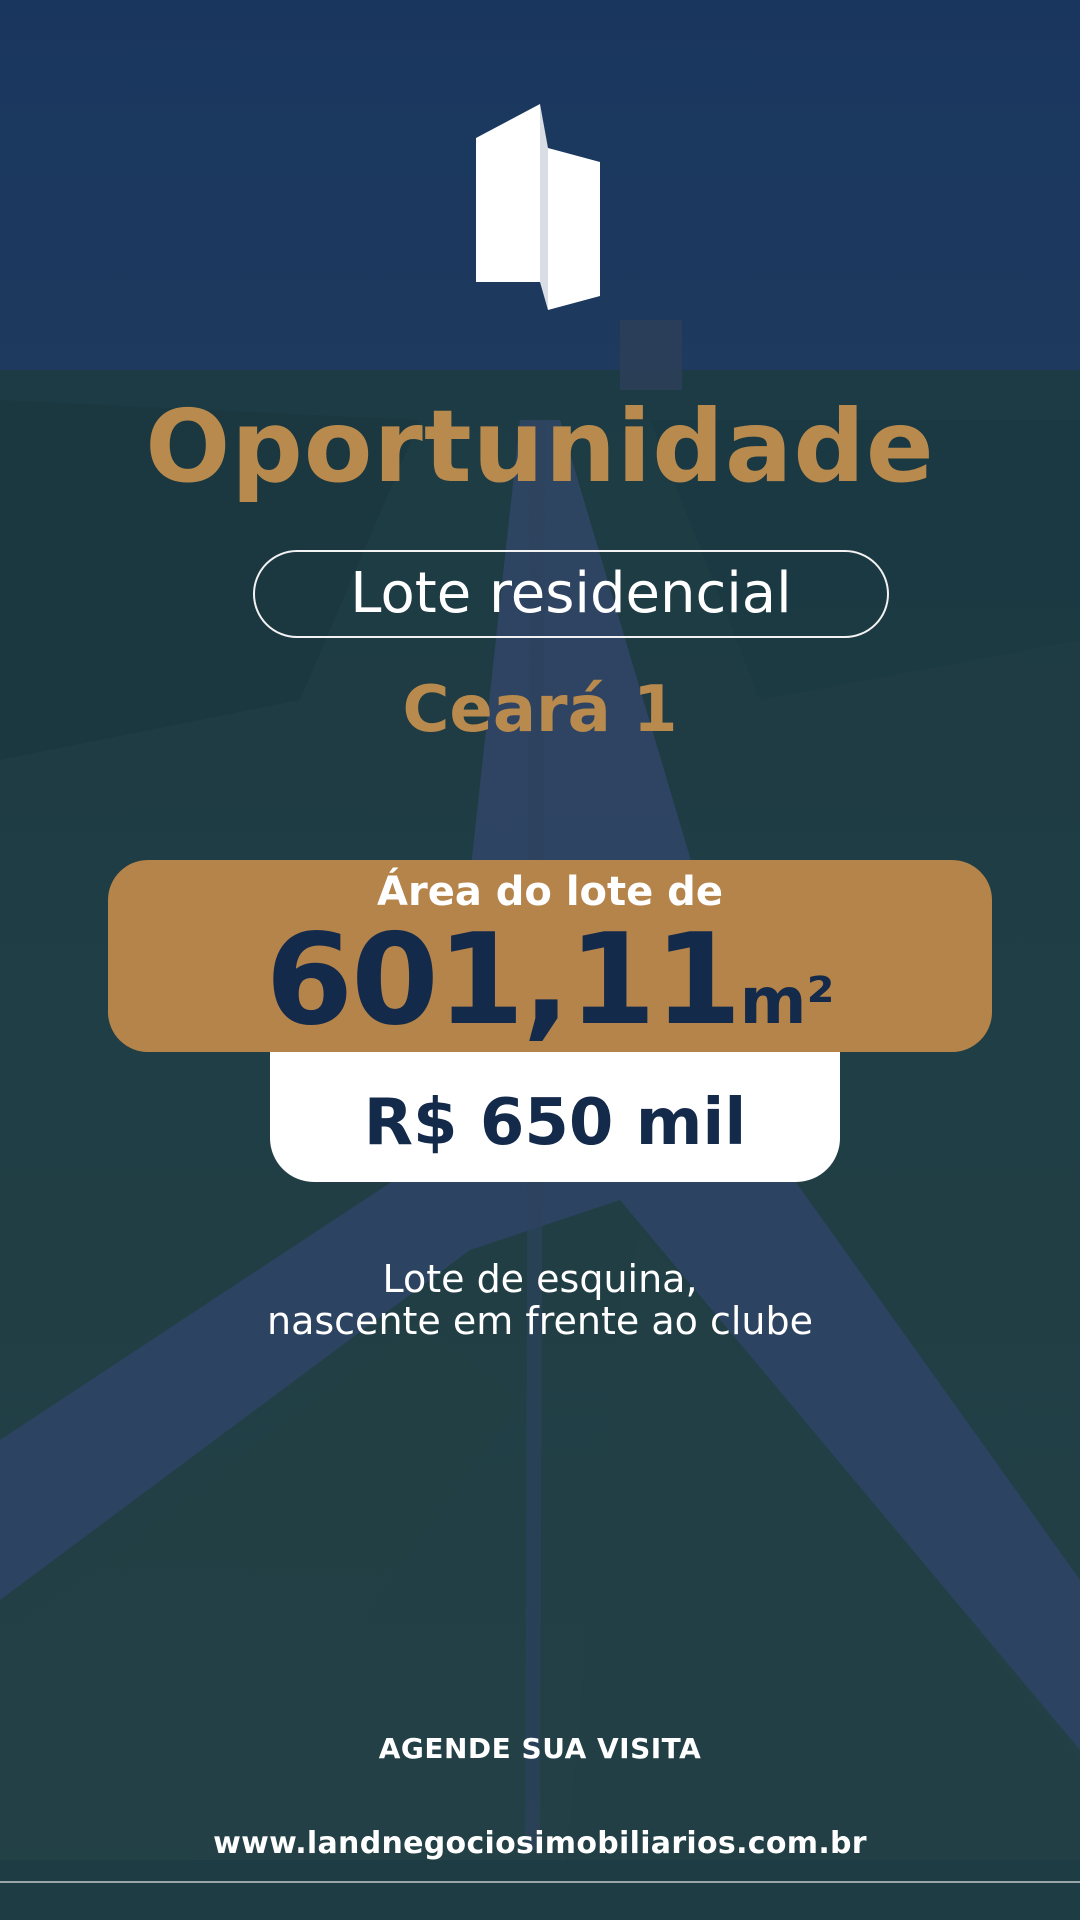  I want to click on area-banner: Área do lote de 601,11m², so click(550, 956).